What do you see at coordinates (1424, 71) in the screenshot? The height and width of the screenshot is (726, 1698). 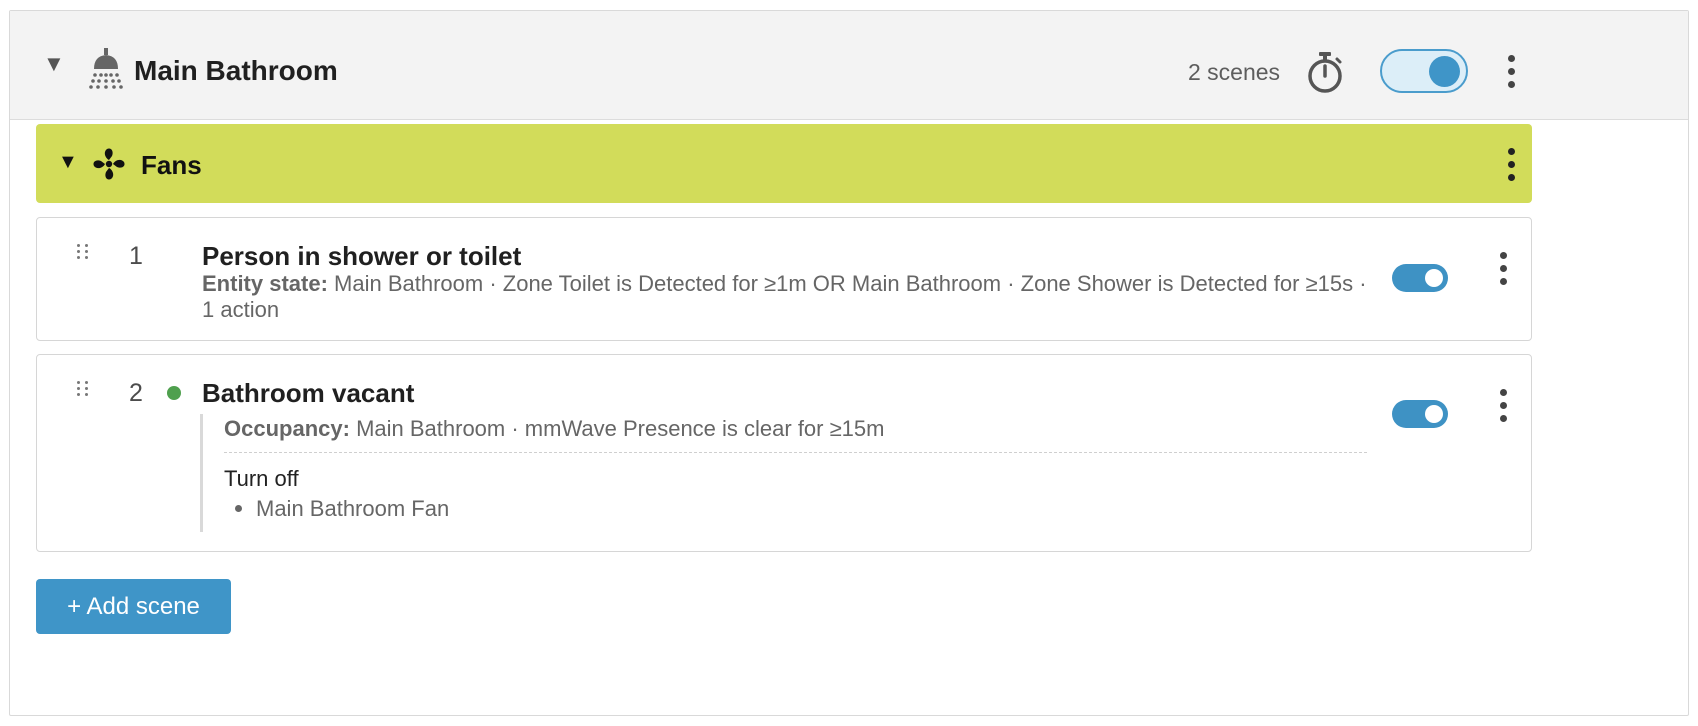 I see `room-enable-toggle` at bounding box center [1424, 71].